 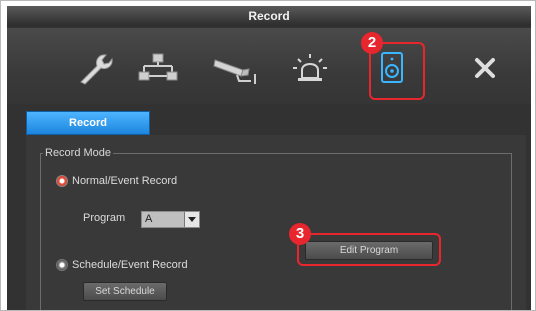 What do you see at coordinates (62, 265) in the screenshot?
I see `radio-unselected-icon` at bounding box center [62, 265].